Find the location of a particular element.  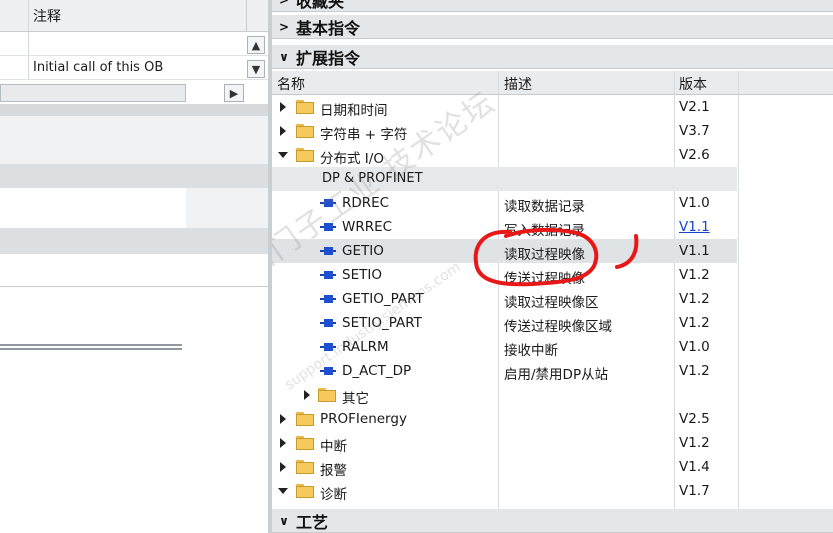

row-description: 传送过程映像 is located at coordinates (544, 279).